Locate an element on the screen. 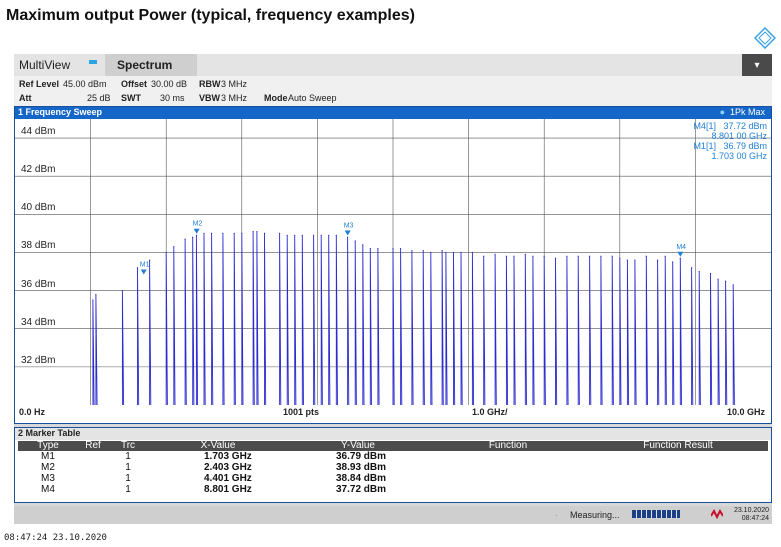 The width and height of the screenshot is (781, 547). offset-label: Offset is located at coordinates (134, 84).